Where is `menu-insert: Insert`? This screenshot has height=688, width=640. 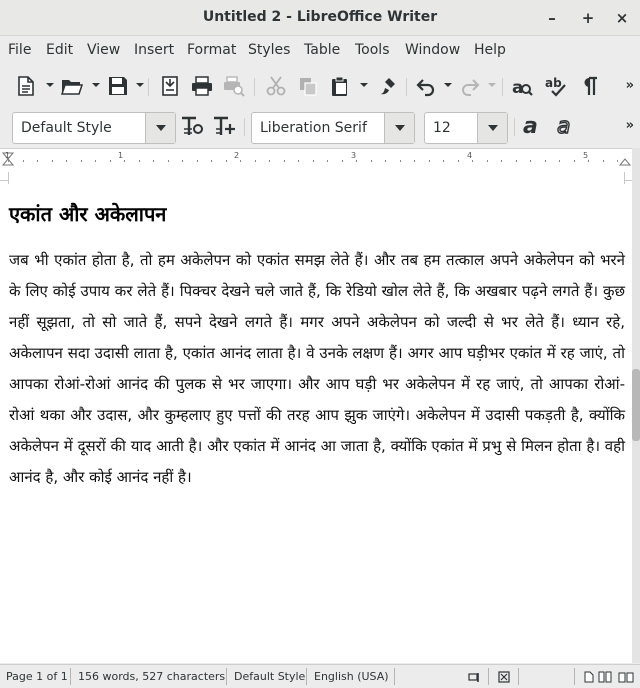 menu-insert: Insert is located at coordinates (154, 50).